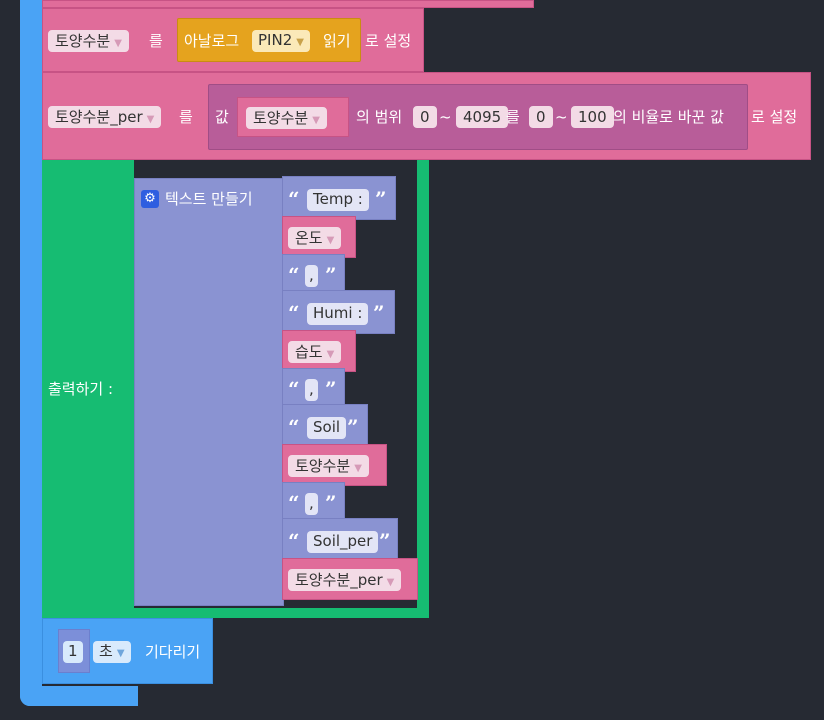 The width and height of the screenshot is (824, 720). I want to click on from-high-input: 4095, so click(482, 117).